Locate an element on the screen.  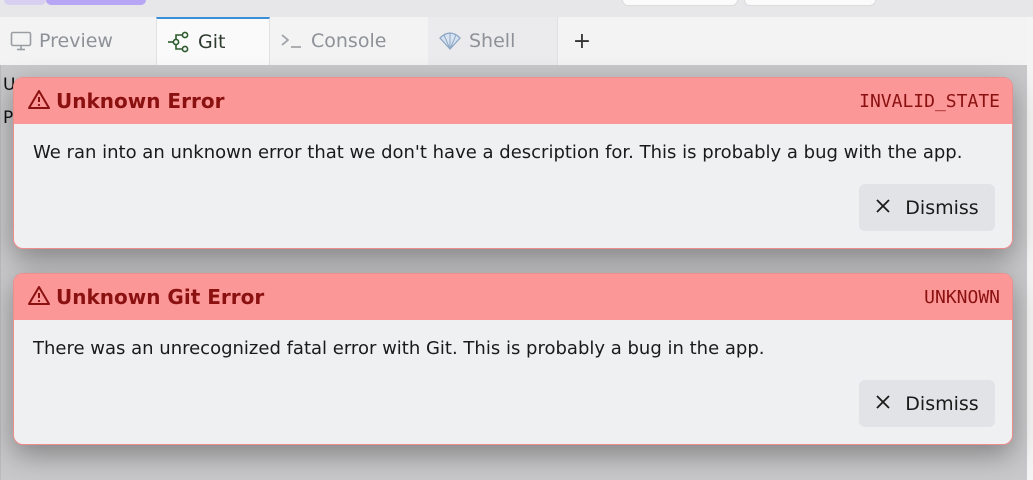
monitor-icon is located at coordinates (21, 41).